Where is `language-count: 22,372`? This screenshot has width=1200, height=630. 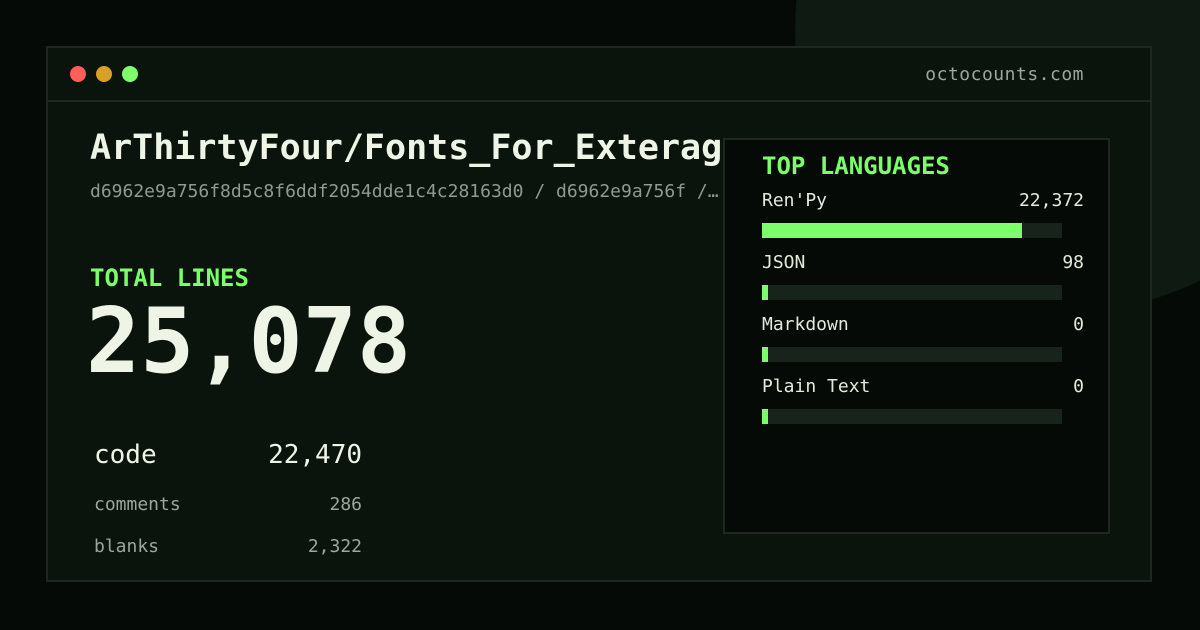 language-count: 22,372 is located at coordinates (1051, 200).